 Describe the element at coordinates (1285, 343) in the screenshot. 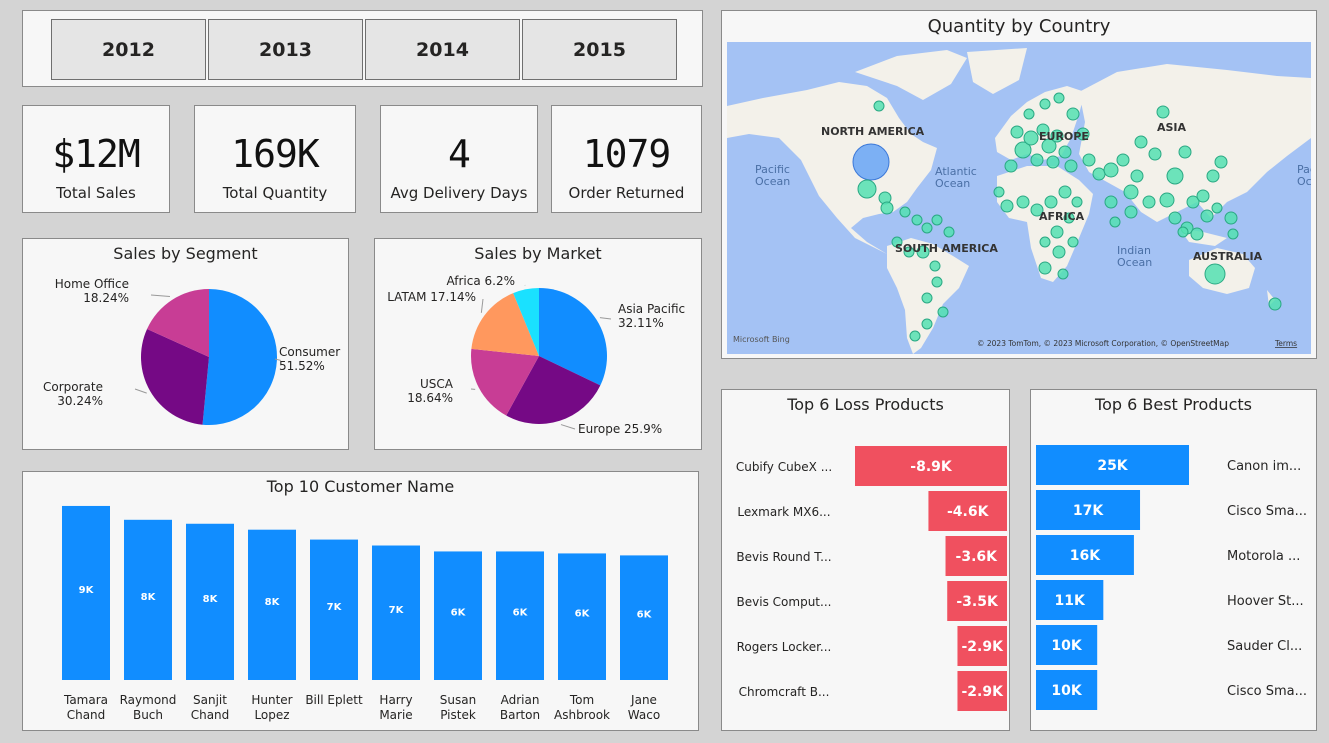

I see `map-terms-link: Terms` at that location.